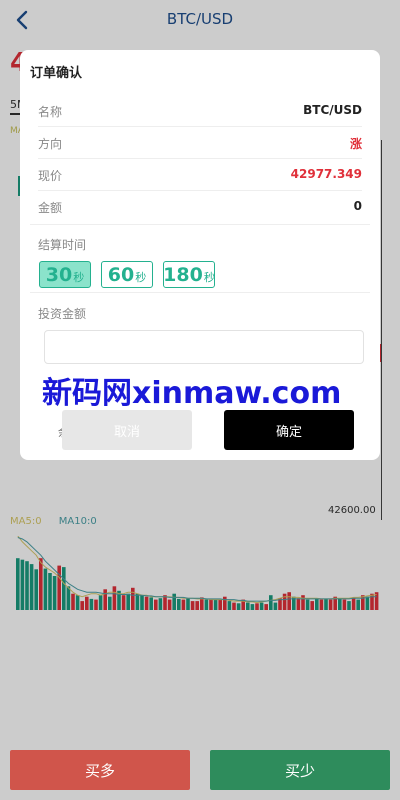 The width and height of the screenshot is (400, 800). Describe the element at coordinates (200, 143) in the screenshot. I see `info-row-direction: 方向 涨` at that location.